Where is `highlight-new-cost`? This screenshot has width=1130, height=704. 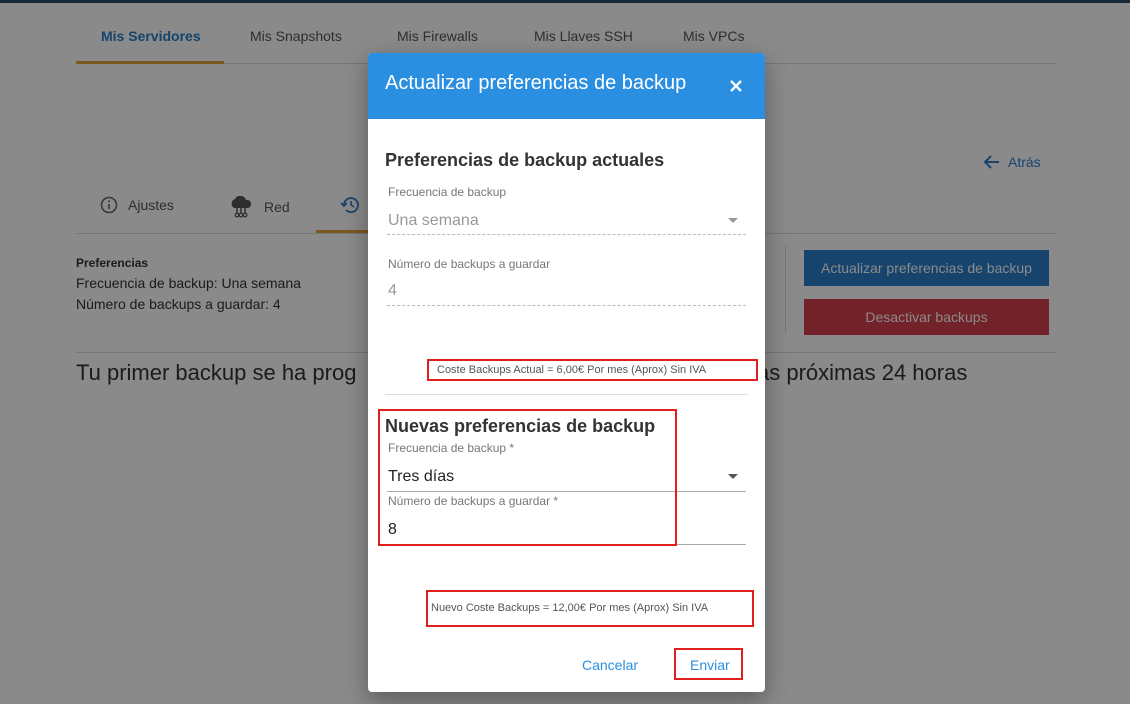
highlight-new-cost is located at coordinates (590, 608).